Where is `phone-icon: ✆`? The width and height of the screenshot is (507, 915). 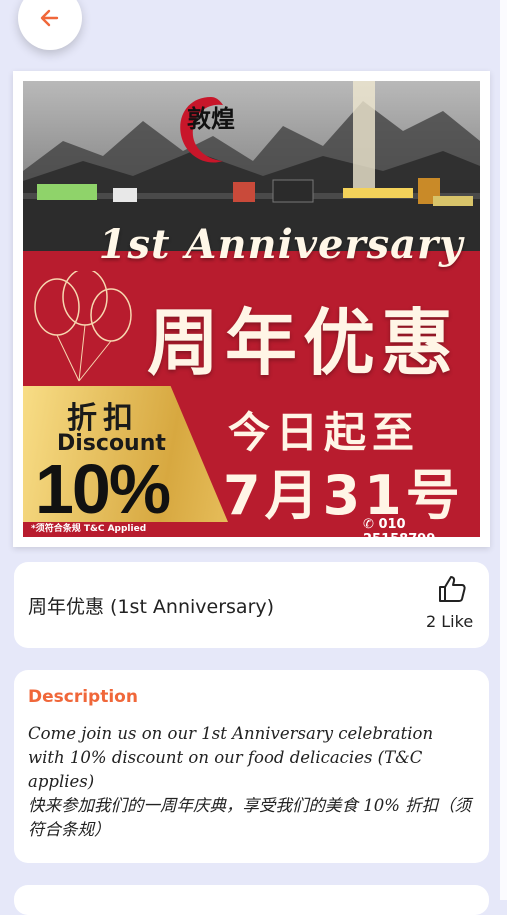
phone-icon: ✆ is located at coordinates (368, 524).